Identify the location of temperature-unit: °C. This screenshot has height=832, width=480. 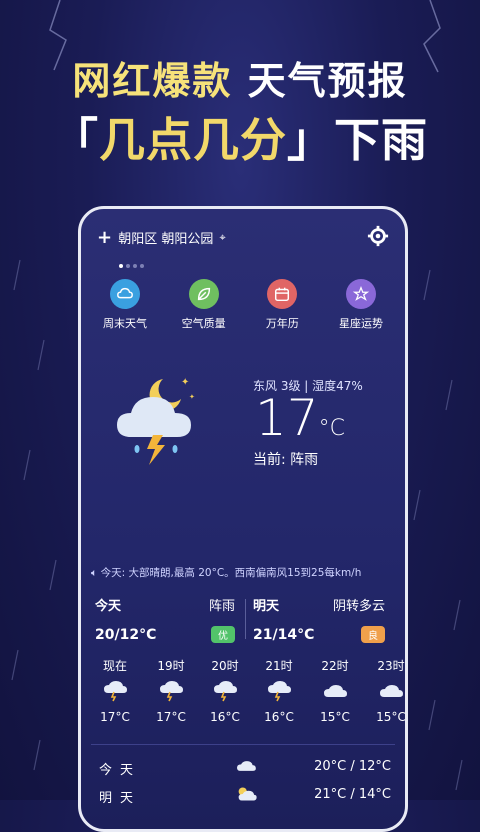
(331, 428).